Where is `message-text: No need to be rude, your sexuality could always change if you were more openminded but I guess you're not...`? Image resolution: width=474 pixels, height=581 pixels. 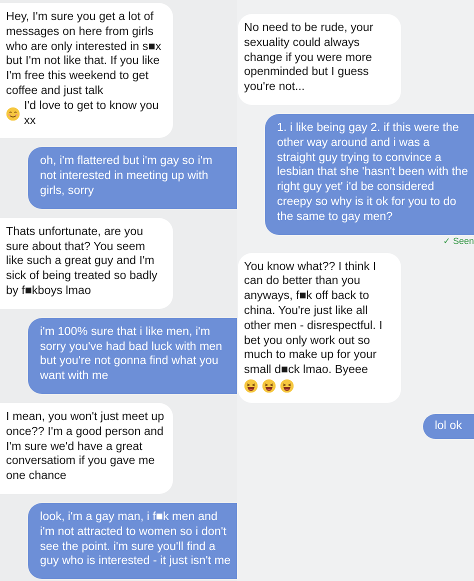 message-text: No need to be rude, your sexuality could always change if you were more openminded but I guess you're not... is located at coordinates (309, 58).